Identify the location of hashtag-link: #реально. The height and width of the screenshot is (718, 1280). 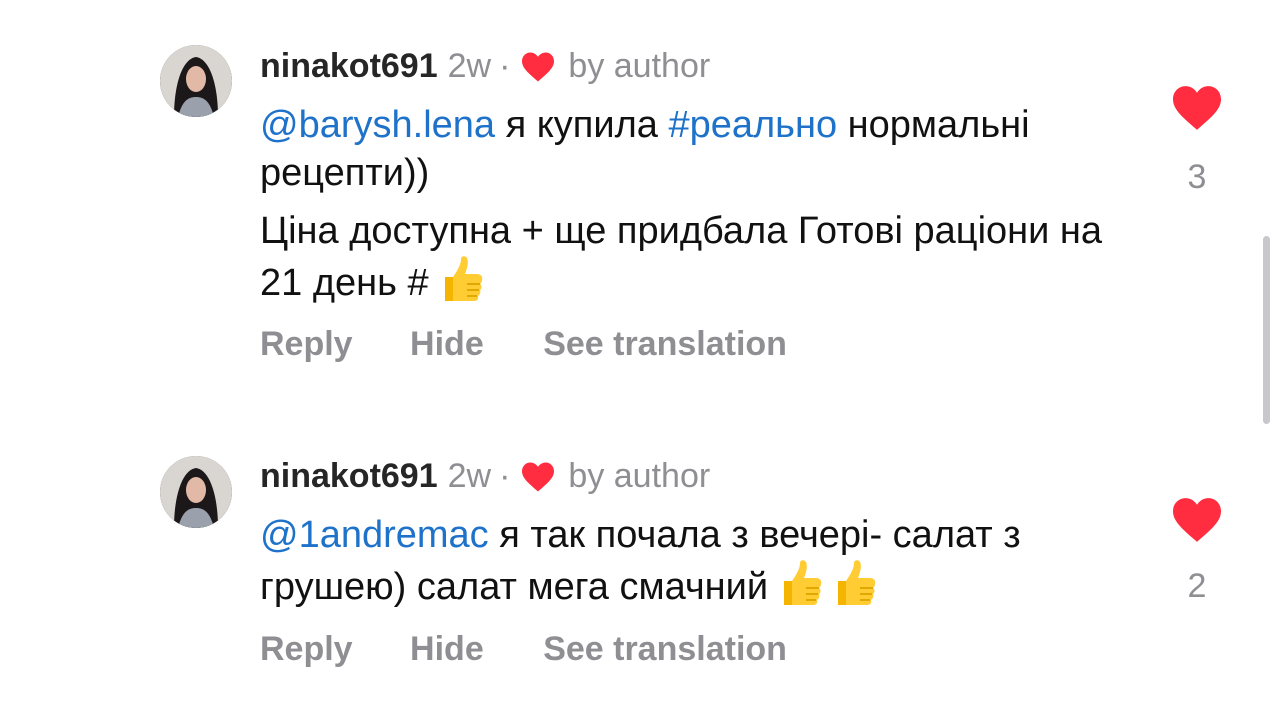
(752, 125).